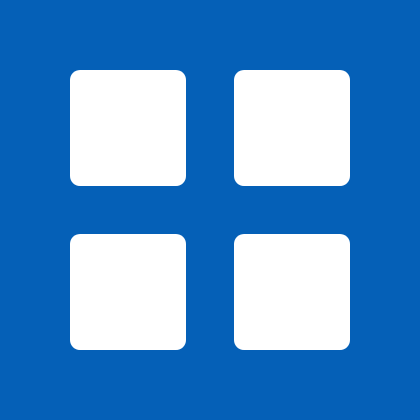 Image resolution: width=420 pixels, height=420 pixels. Describe the element at coordinates (292, 128) in the screenshot. I see `grid-tile-top-right` at that location.